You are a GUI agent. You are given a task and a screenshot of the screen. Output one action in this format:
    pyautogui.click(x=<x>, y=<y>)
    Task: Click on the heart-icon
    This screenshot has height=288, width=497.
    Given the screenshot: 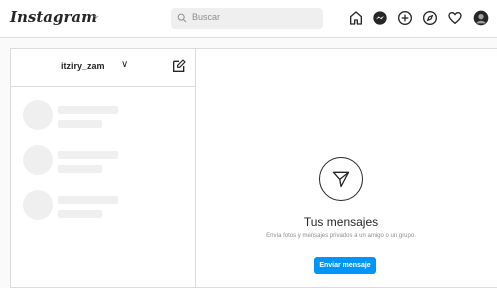 What is the action you would take?
    pyautogui.click(x=455, y=18)
    